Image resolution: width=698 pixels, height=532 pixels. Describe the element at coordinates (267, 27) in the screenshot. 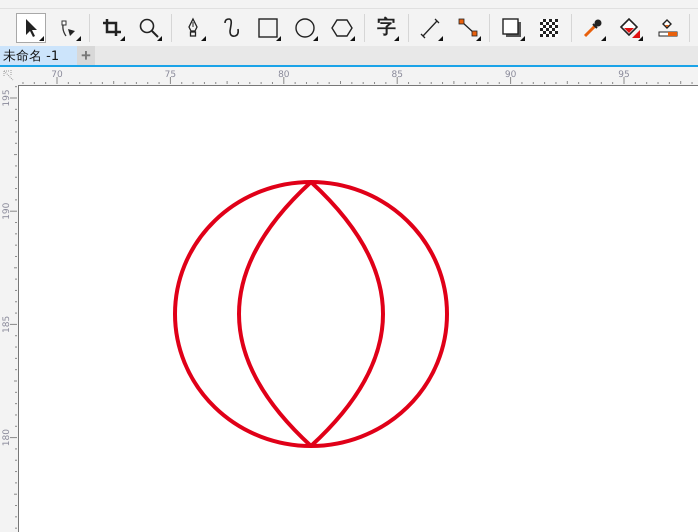

I see `rectangle-icon` at that location.